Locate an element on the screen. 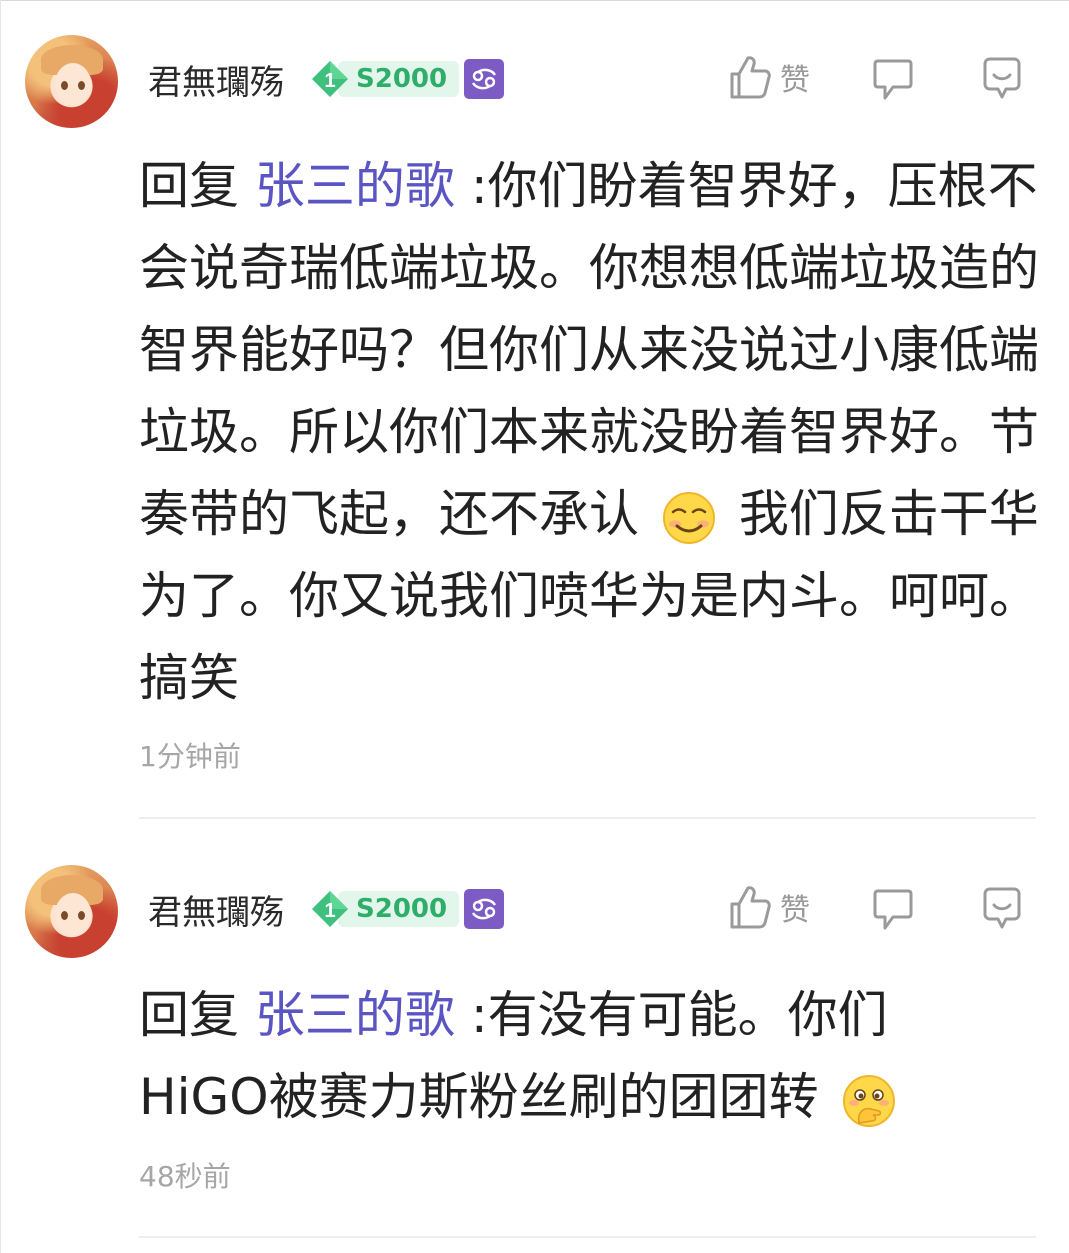 Image resolution: width=1069 pixels, height=1253 pixels. top-border is located at coordinates (534, 0).